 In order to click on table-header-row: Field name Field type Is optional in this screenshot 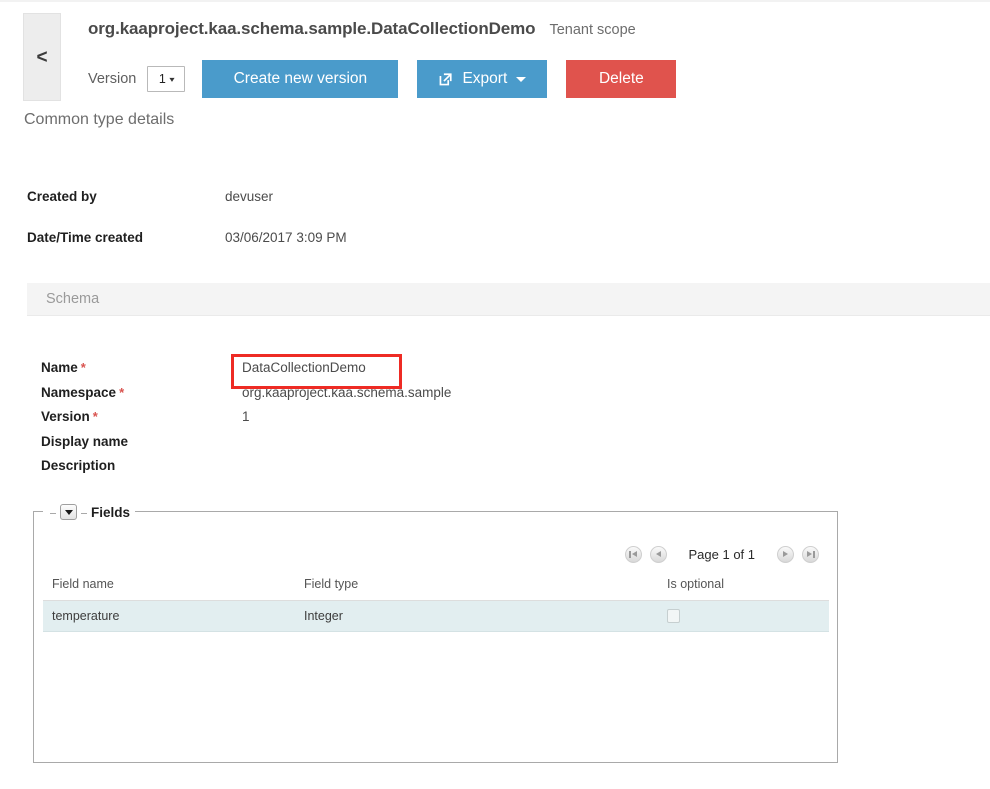, I will do `click(436, 589)`.